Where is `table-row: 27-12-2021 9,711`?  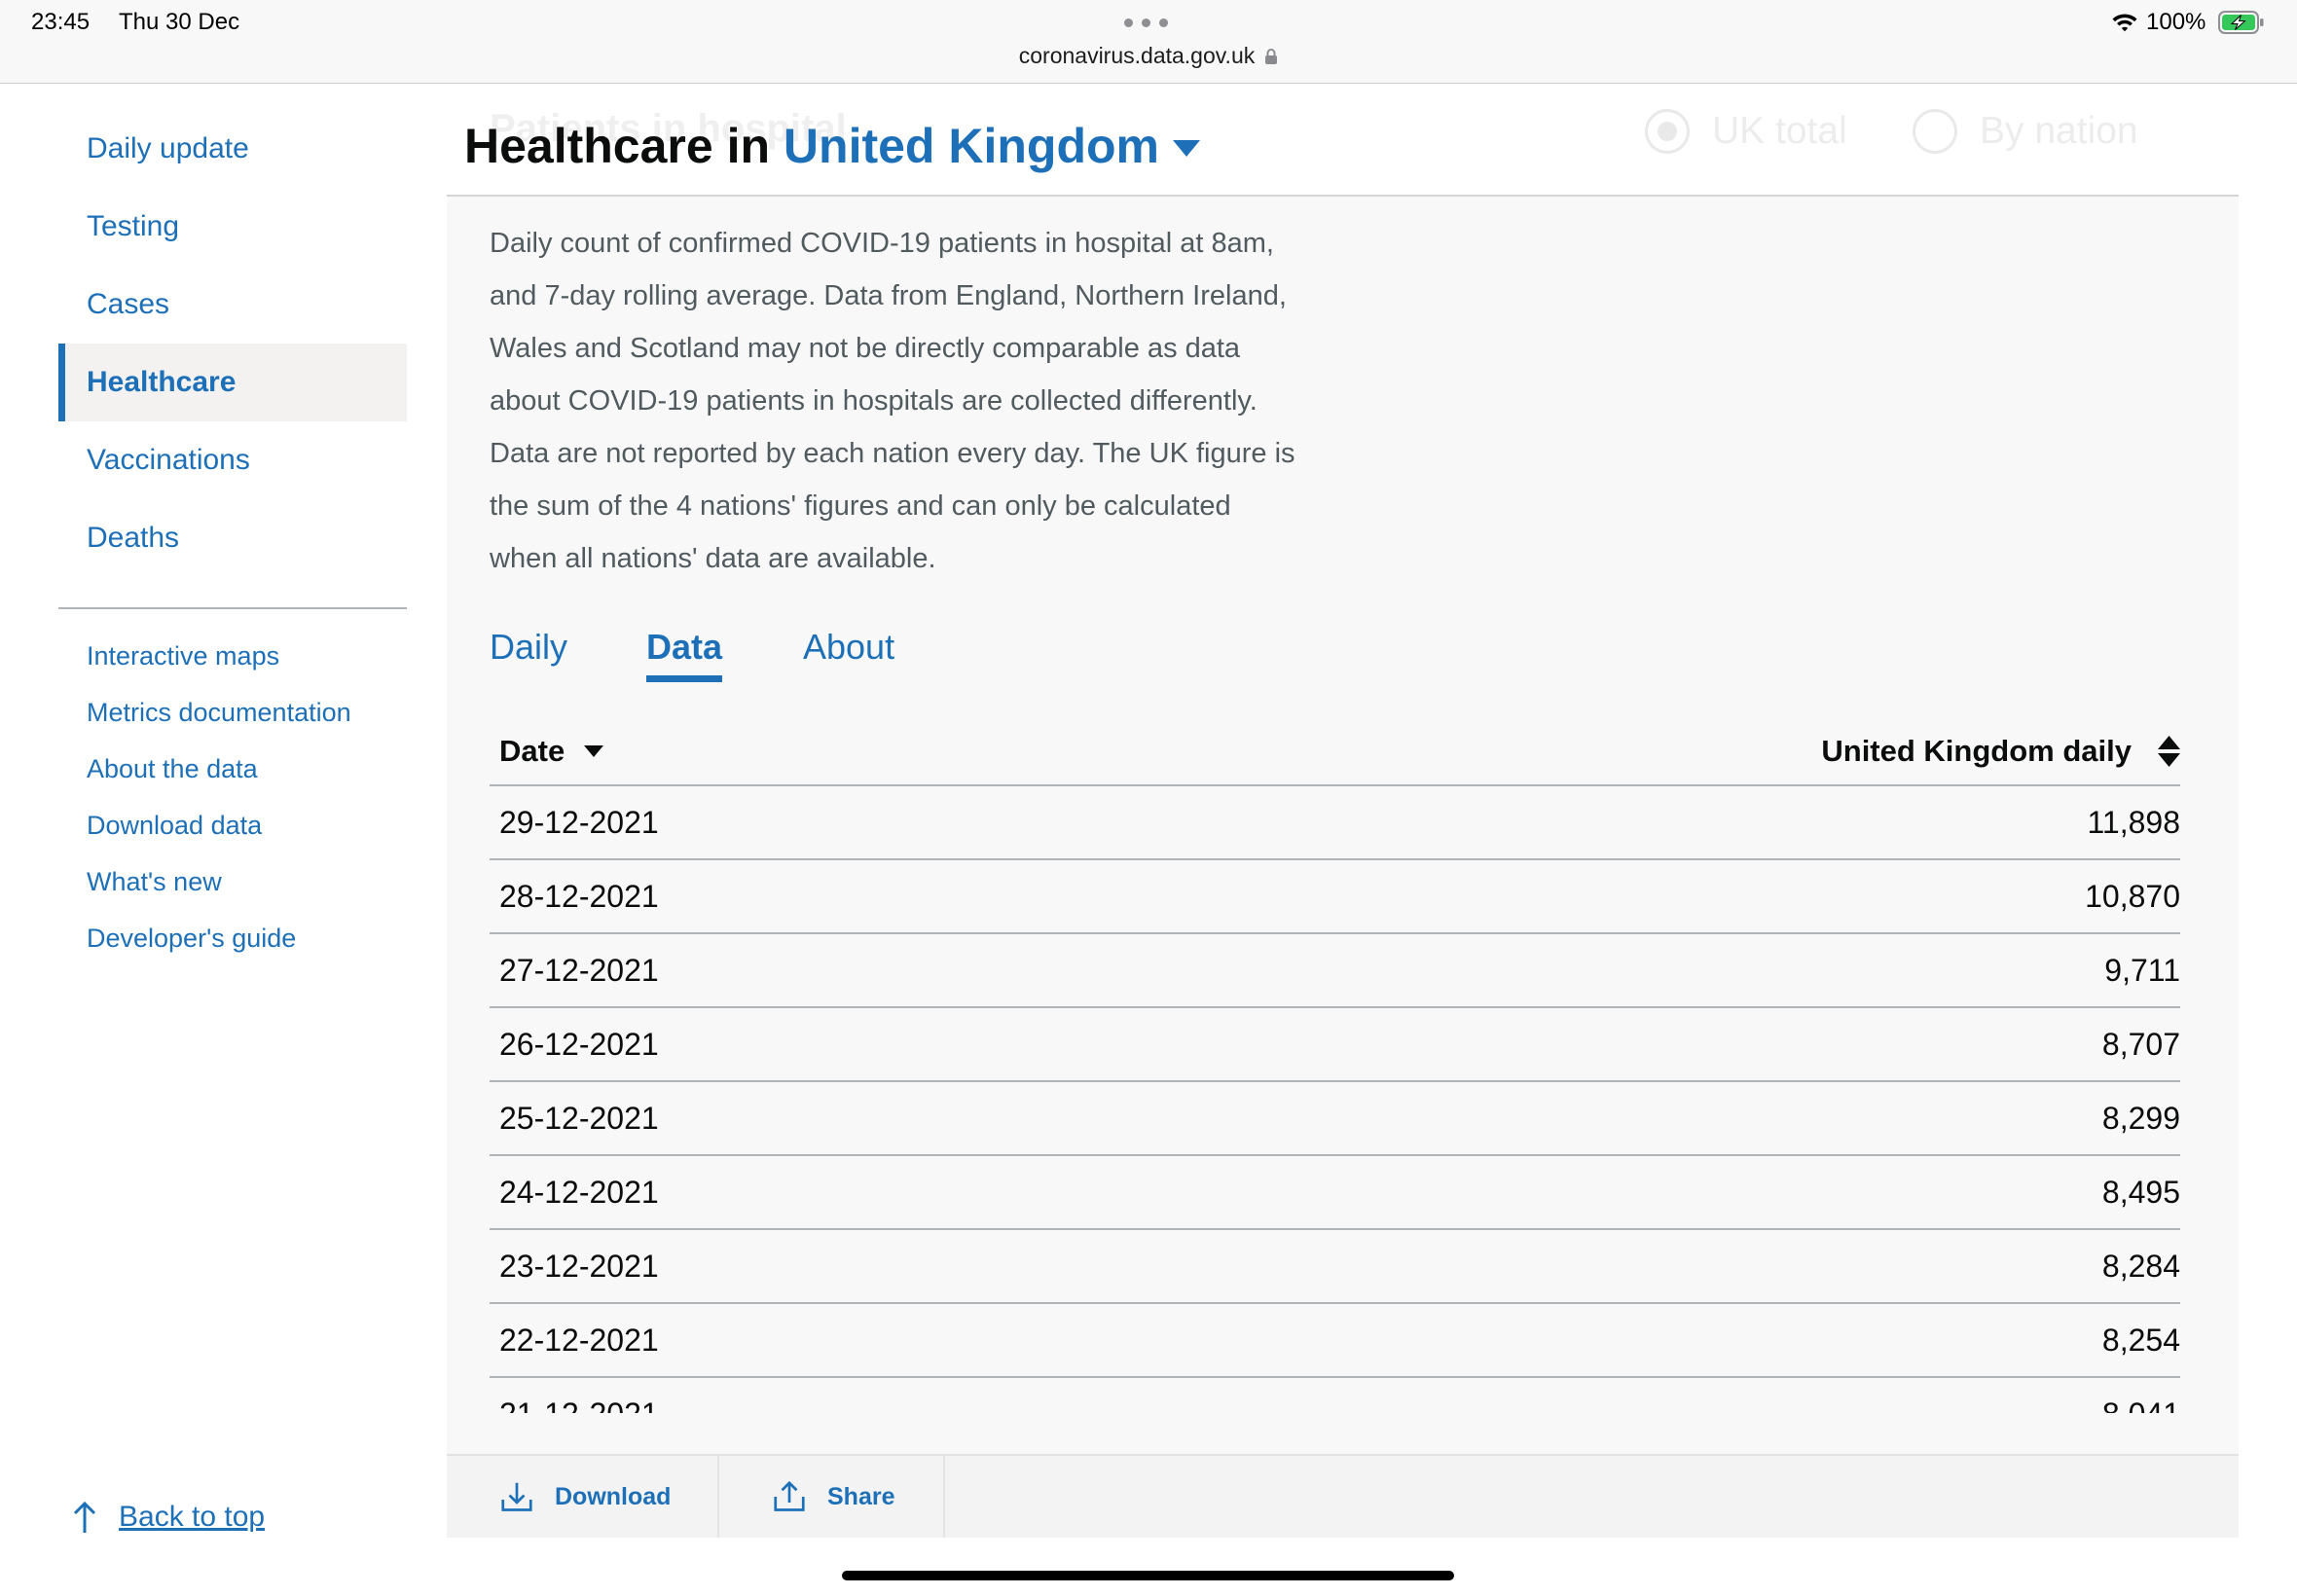
table-row: 27-12-2021 9,711 is located at coordinates (1335, 971).